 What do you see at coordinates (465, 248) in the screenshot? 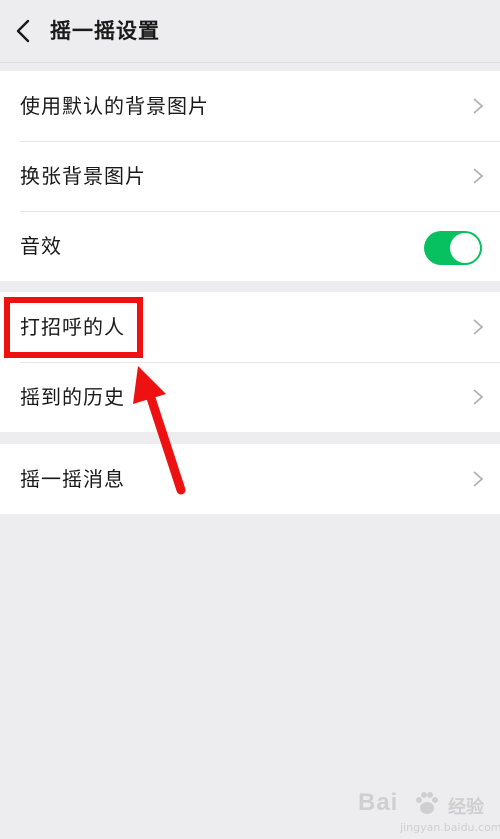
I see `toggle-knob` at bounding box center [465, 248].